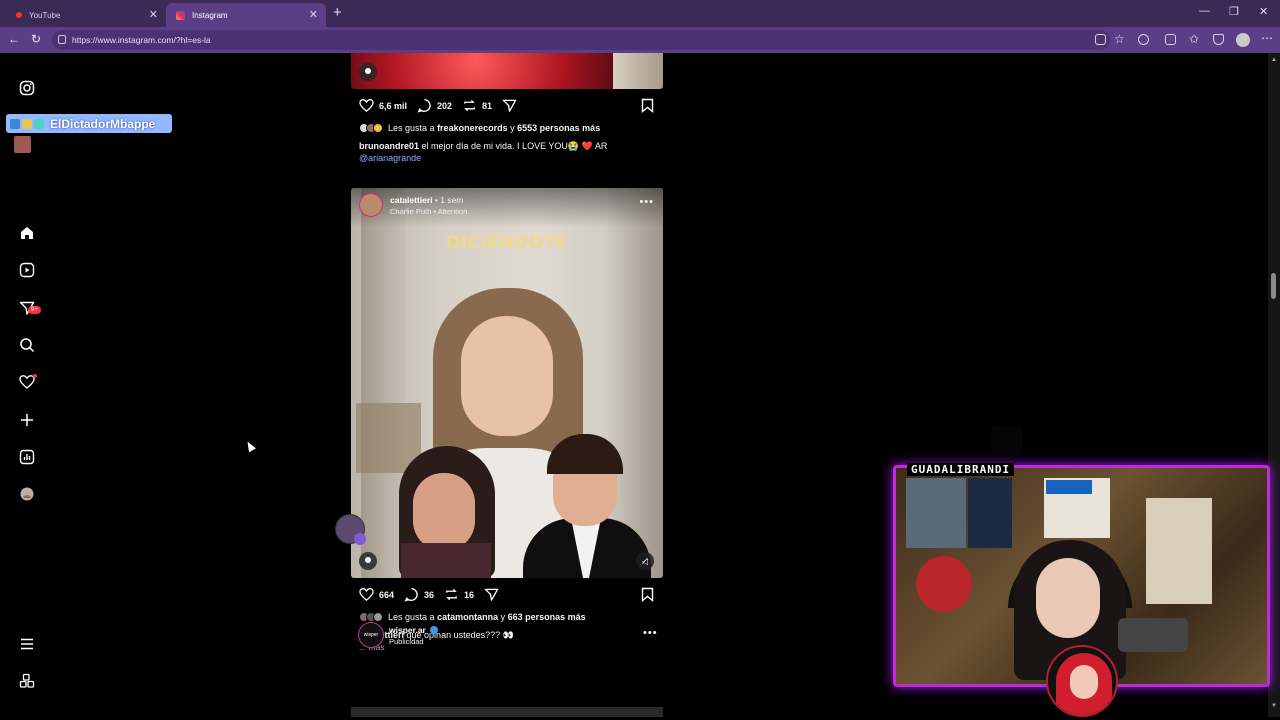 The image size is (1280, 720). I want to click on create-icon, so click(27, 420).